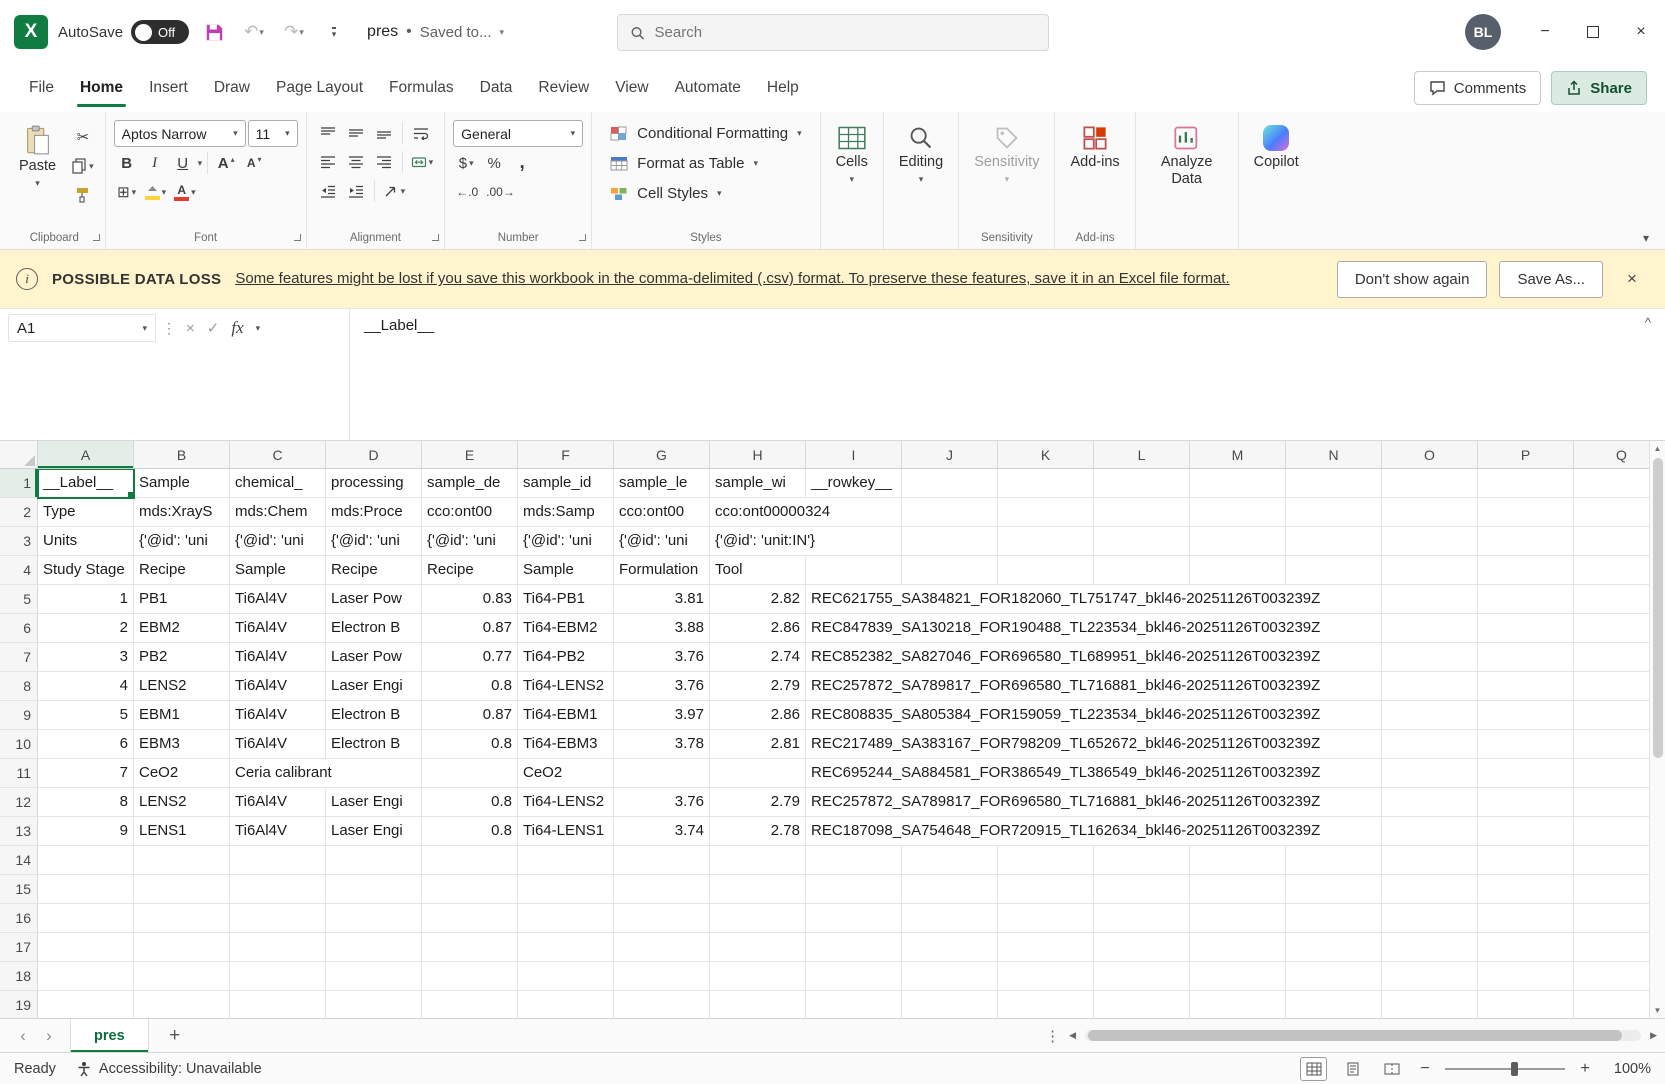 The height and width of the screenshot is (1084, 1665). Describe the element at coordinates (950, 976) in the screenshot. I see `cell-J18` at that location.